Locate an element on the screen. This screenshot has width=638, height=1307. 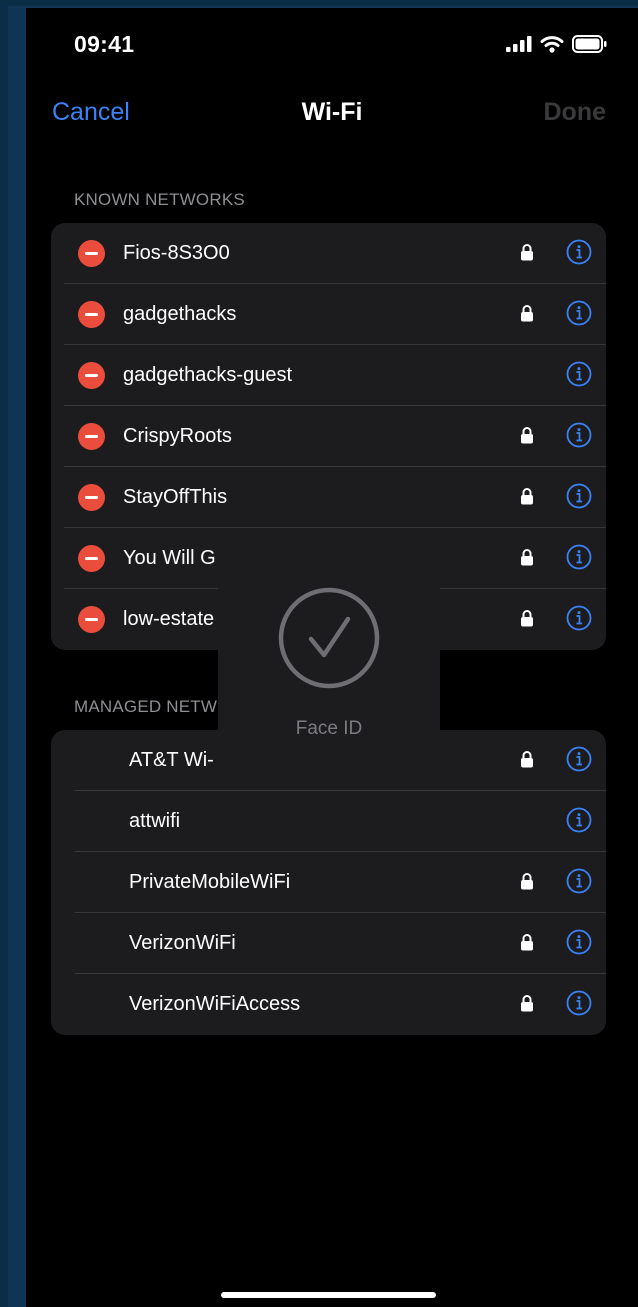
status-icons is located at coordinates (557, 44).